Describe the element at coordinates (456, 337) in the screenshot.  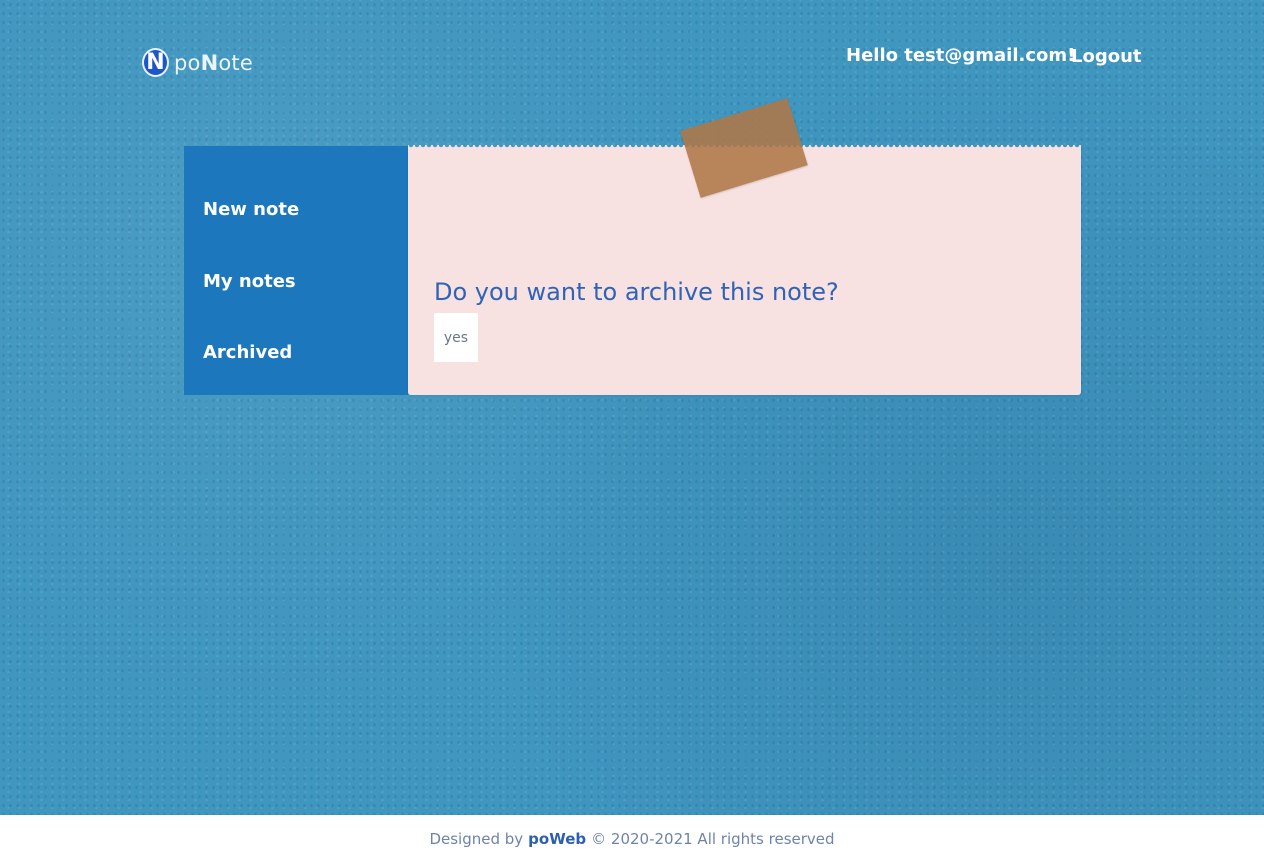
I see `confirm-archive-button: yes` at that location.